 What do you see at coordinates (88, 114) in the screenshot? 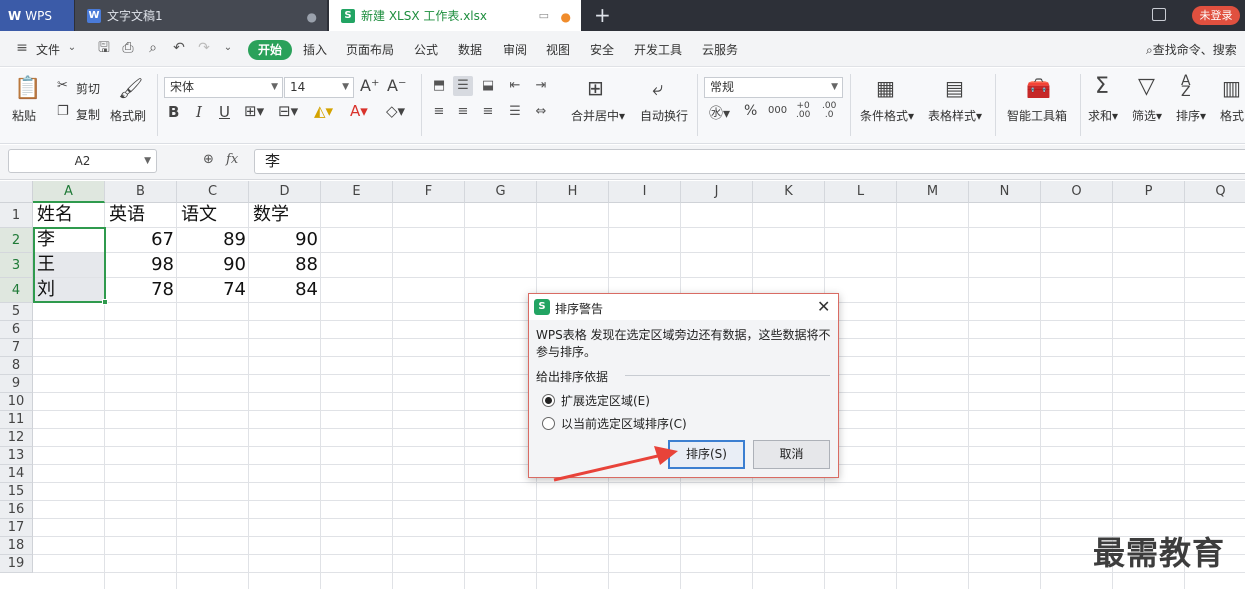
I see `copy-button: 复制` at bounding box center [88, 114].